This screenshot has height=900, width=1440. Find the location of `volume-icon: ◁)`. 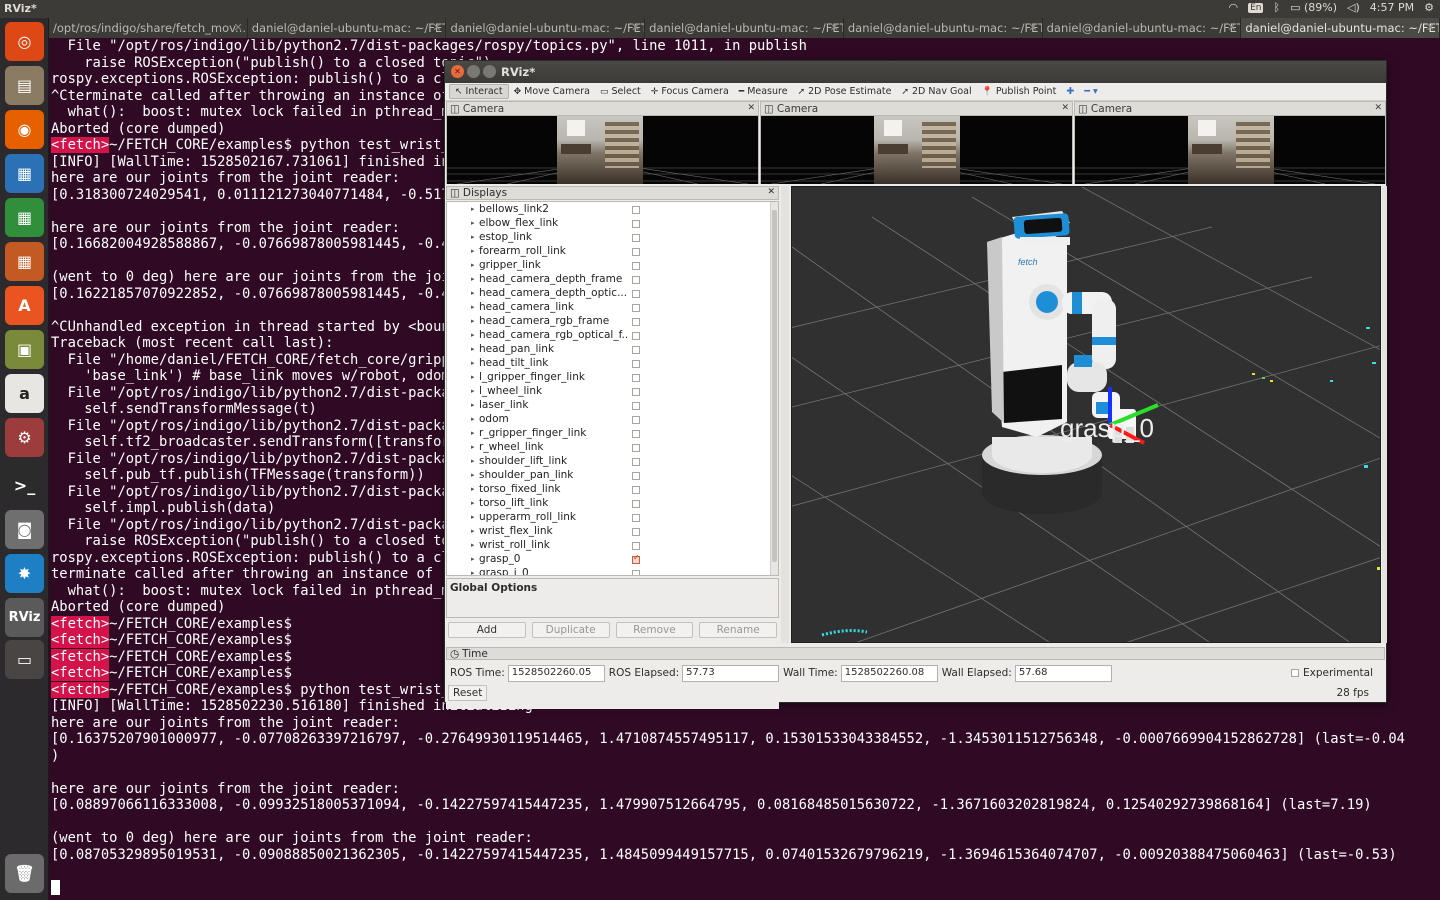

volume-icon: ◁) is located at coordinates (1353, 7).